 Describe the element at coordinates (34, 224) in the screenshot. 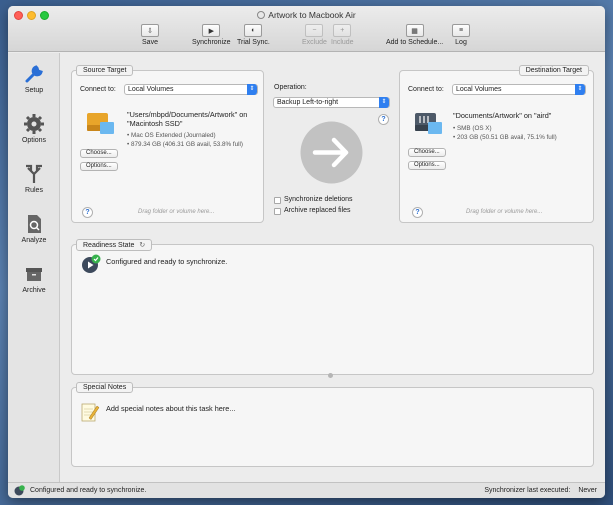

I see `analyze-icon` at that location.